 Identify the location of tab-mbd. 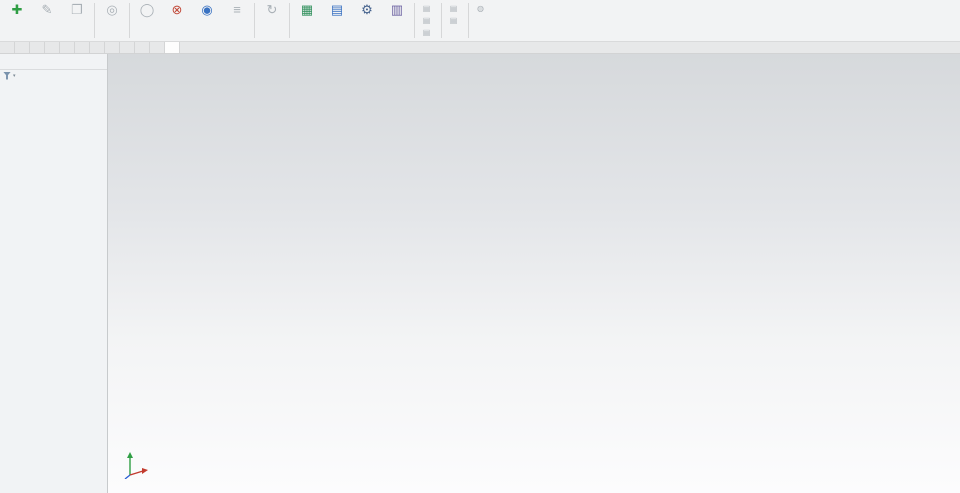
(127, 47).